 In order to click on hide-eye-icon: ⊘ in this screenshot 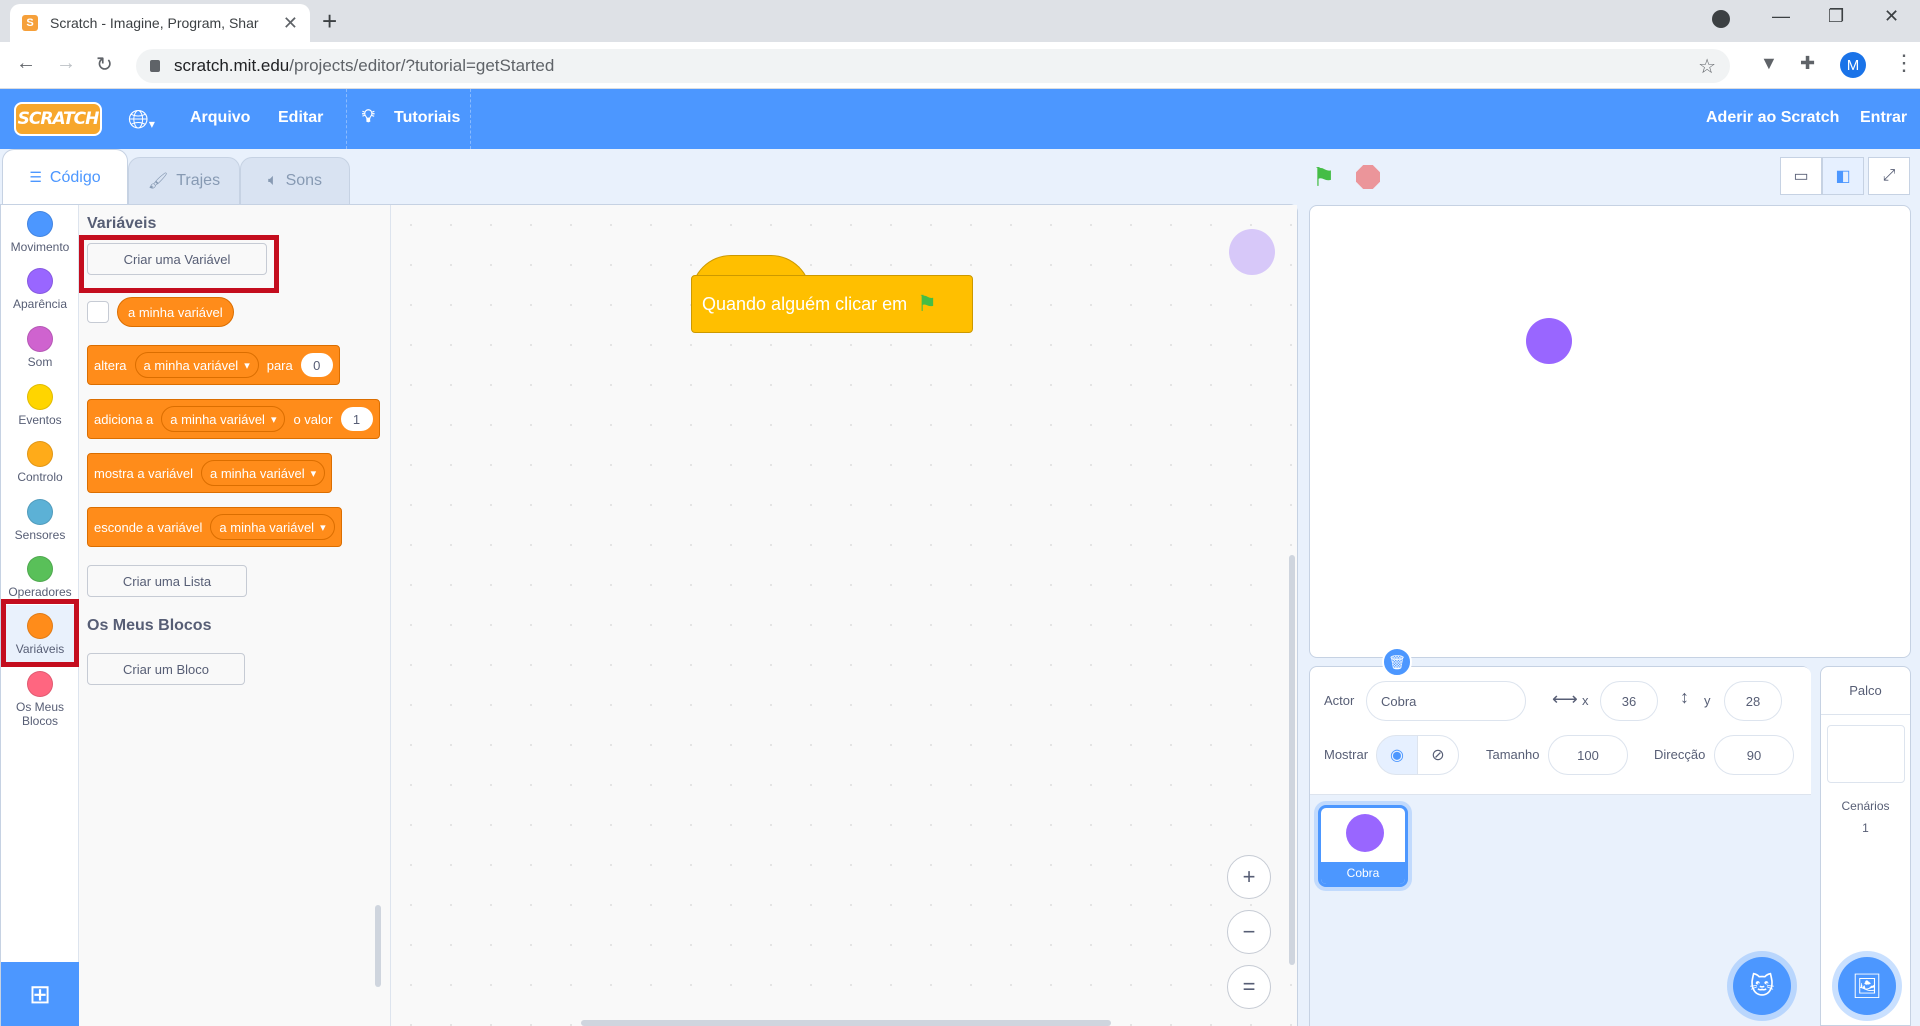, I will do `click(1438, 755)`.